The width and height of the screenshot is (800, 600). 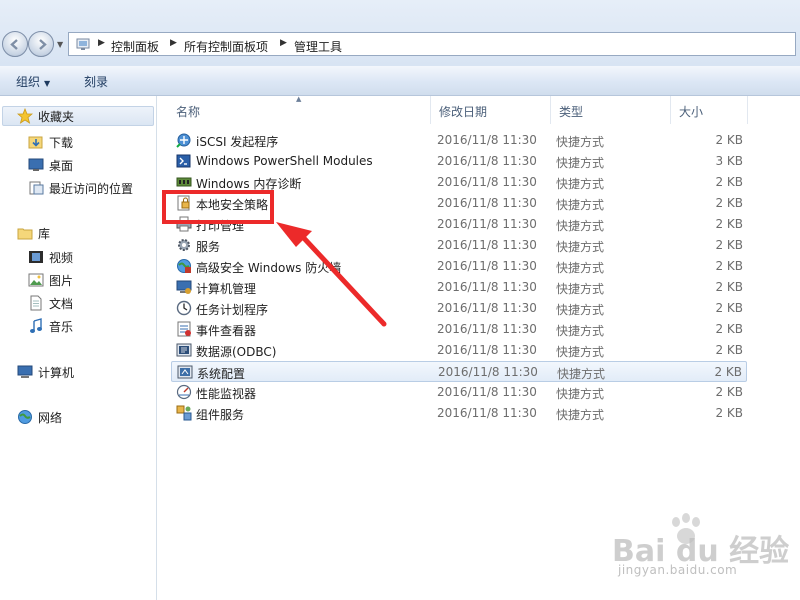 What do you see at coordinates (184, 182) in the screenshot?
I see `memory-diagnostic-icon` at bounding box center [184, 182].